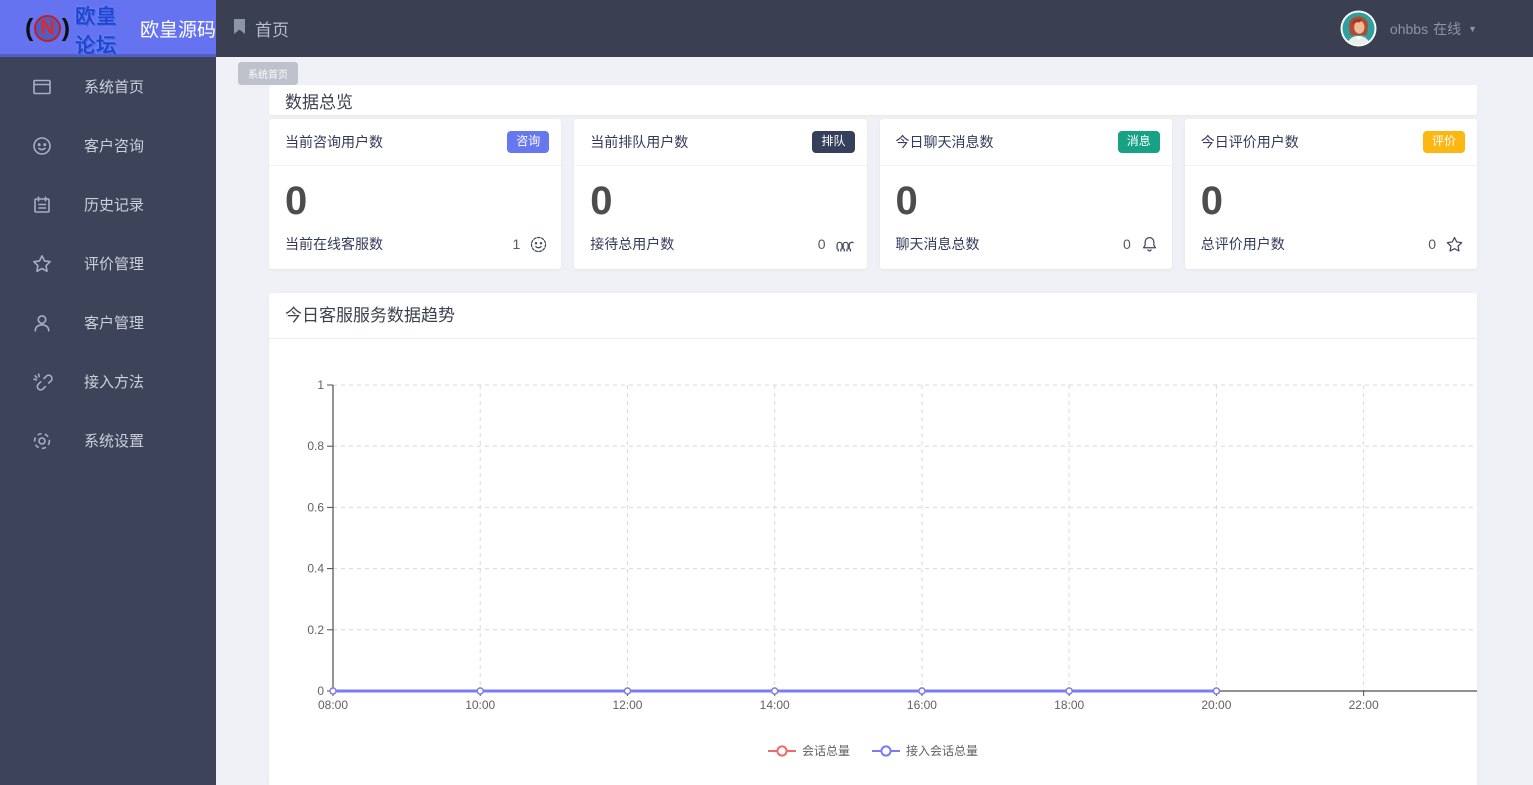 The image size is (1533, 785). I want to click on window-icon, so click(42, 87).